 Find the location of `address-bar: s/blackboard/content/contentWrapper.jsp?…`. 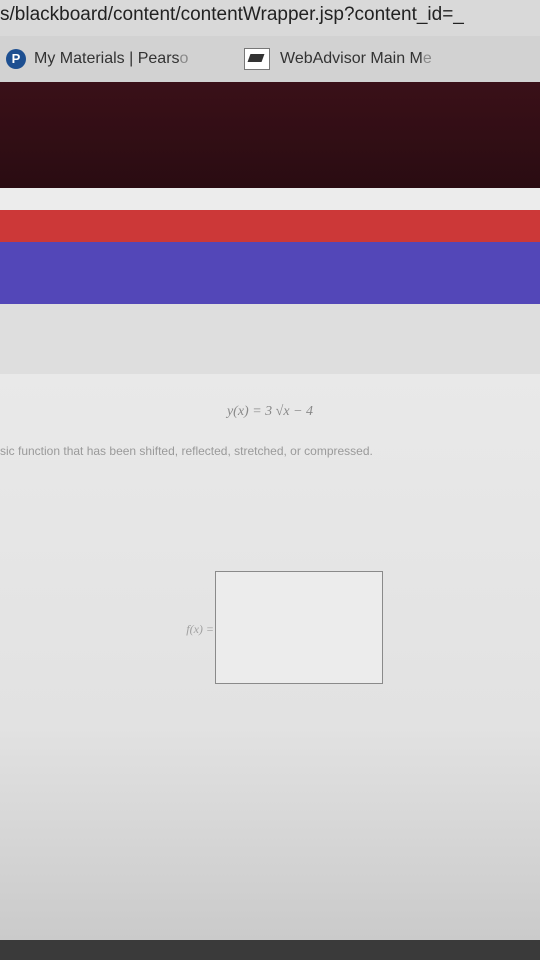

address-bar: s/blackboard/content/contentWrapper.jsp?… is located at coordinates (270, 18).